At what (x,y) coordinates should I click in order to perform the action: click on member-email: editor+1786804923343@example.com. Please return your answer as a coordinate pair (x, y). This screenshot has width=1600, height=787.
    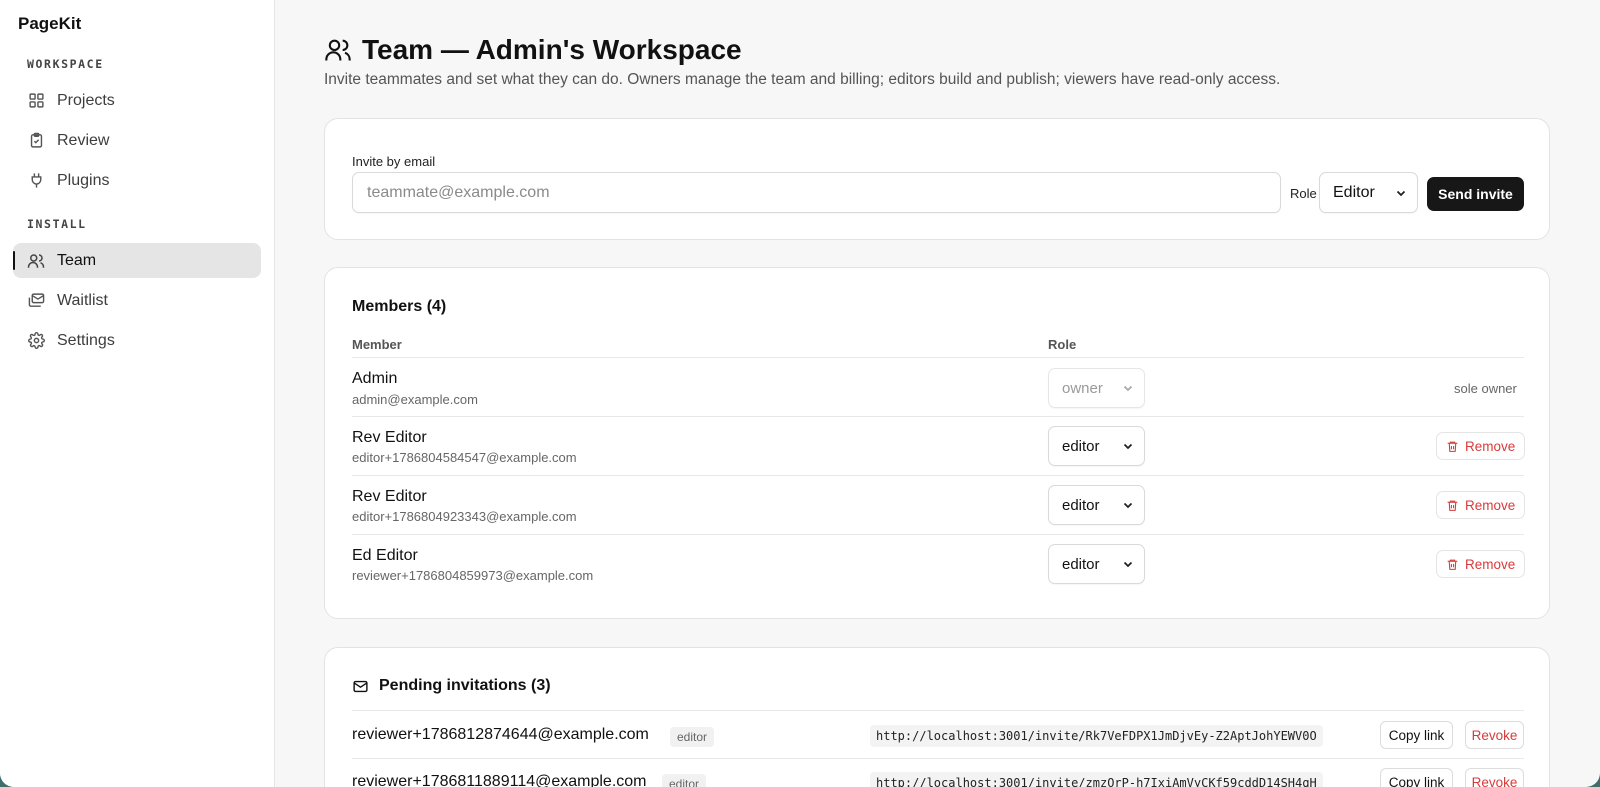
    Looking at the image, I should click on (464, 516).